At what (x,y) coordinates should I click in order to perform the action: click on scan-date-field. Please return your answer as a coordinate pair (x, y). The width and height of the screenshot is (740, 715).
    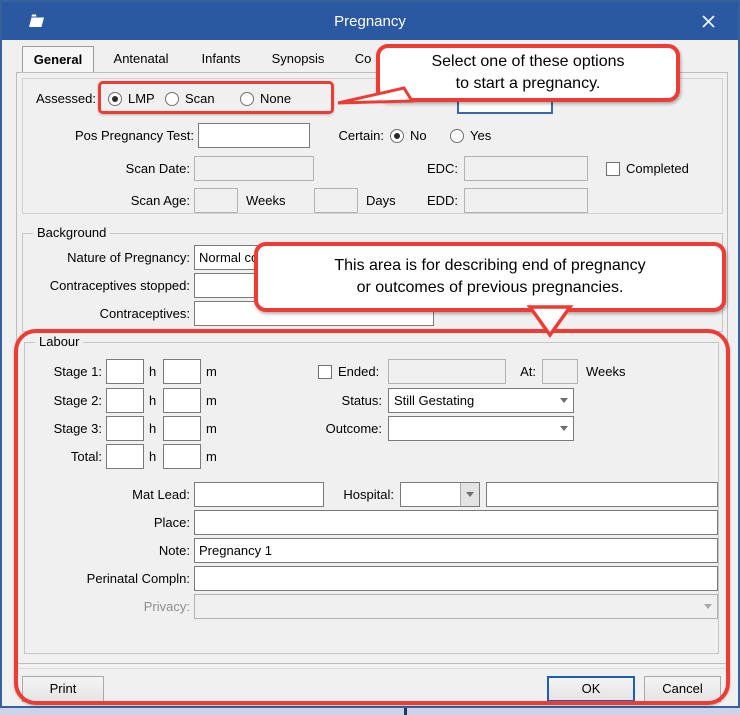
    Looking at the image, I should click on (254, 168).